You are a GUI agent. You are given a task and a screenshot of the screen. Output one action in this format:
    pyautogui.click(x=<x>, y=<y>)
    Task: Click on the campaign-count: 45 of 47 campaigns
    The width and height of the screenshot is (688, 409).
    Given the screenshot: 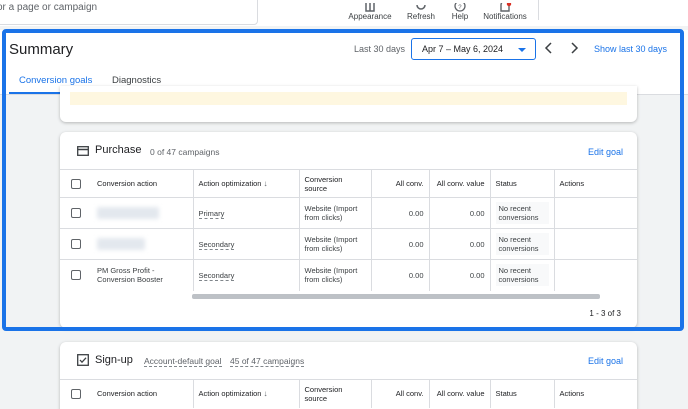 What is the action you would take?
    pyautogui.click(x=267, y=361)
    